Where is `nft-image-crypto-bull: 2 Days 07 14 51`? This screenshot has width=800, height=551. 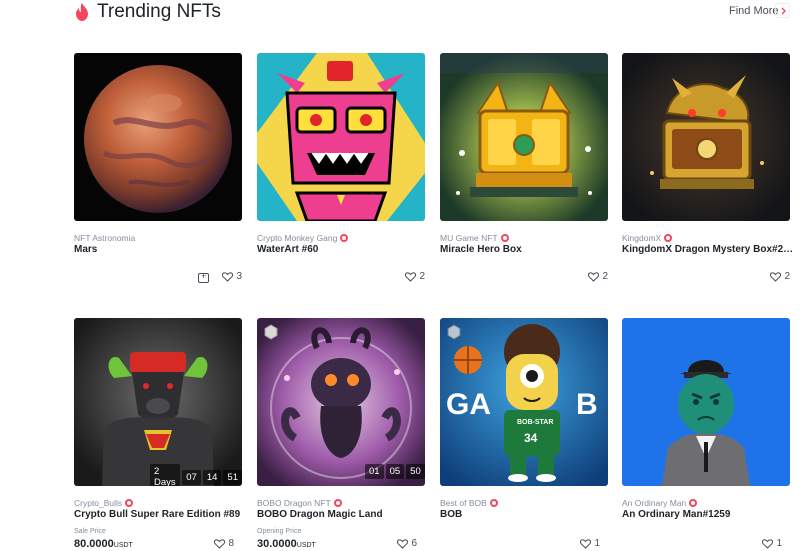 nft-image-crypto-bull: 2 Days 07 14 51 is located at coordinates (158, 402).